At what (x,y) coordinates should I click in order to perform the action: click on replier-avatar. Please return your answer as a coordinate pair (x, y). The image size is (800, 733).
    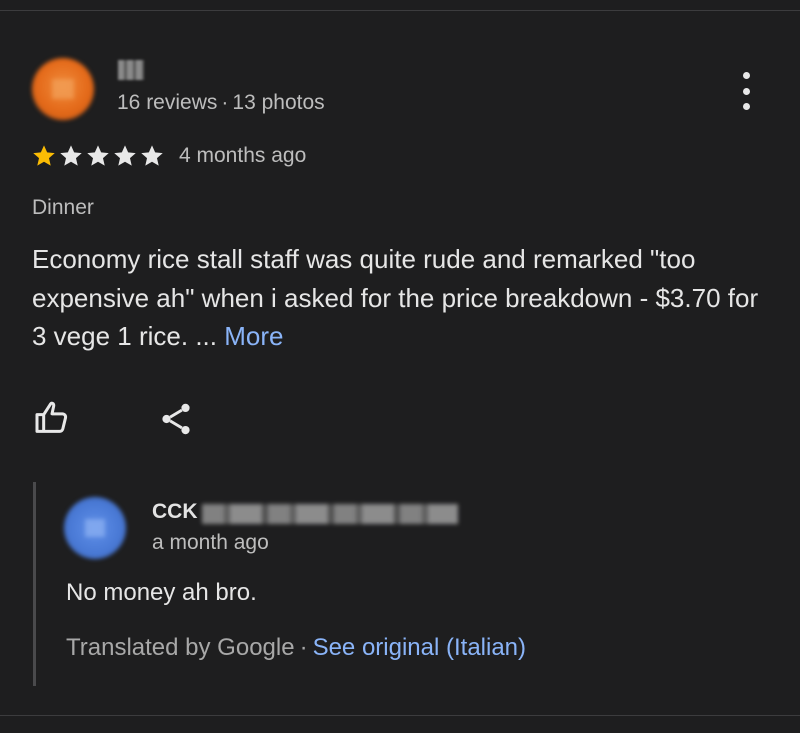
    Looking at the image, I should click on (95, 528).